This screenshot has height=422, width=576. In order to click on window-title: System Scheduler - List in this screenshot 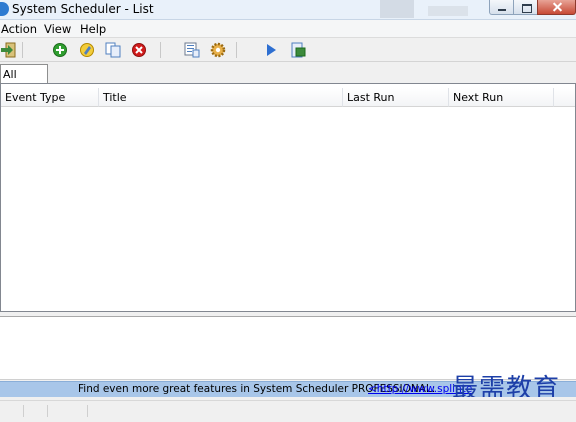, I will do `click(83, 9)`.